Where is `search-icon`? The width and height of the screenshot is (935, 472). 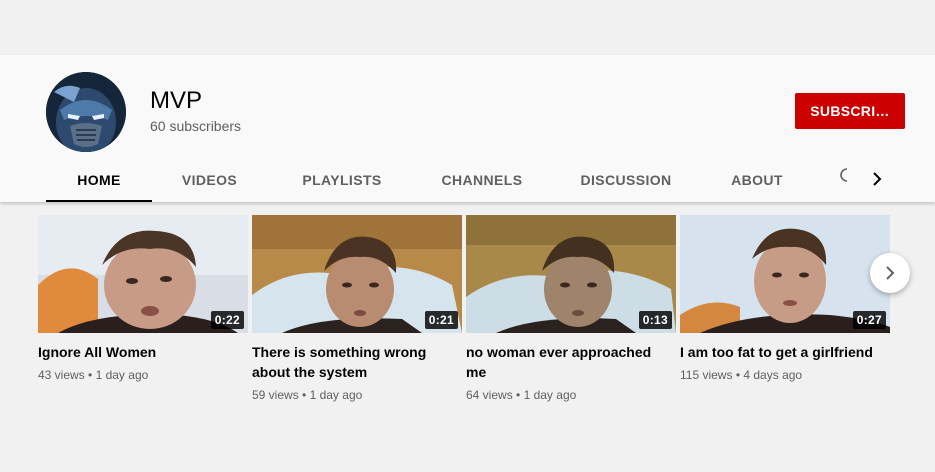
search-icon is located at coordinates (843, 177).